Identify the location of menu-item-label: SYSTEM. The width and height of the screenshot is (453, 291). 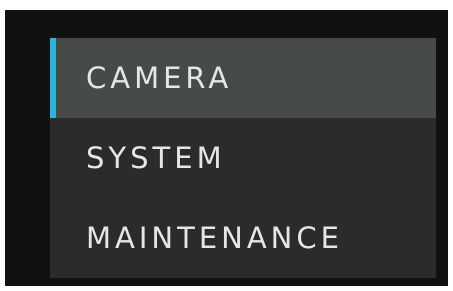
(156, 158).